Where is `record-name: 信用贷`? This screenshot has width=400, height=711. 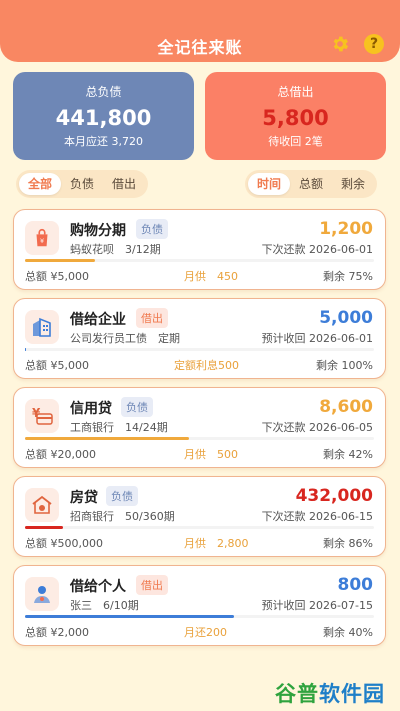
record-name: 信用贷 is located at coordinates (91, 409).